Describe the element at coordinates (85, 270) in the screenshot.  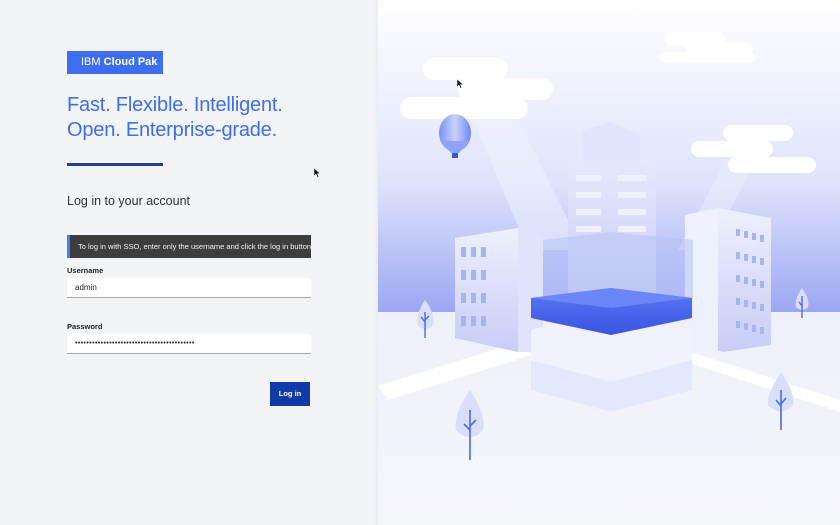
I see `username-label: Username` at that location.